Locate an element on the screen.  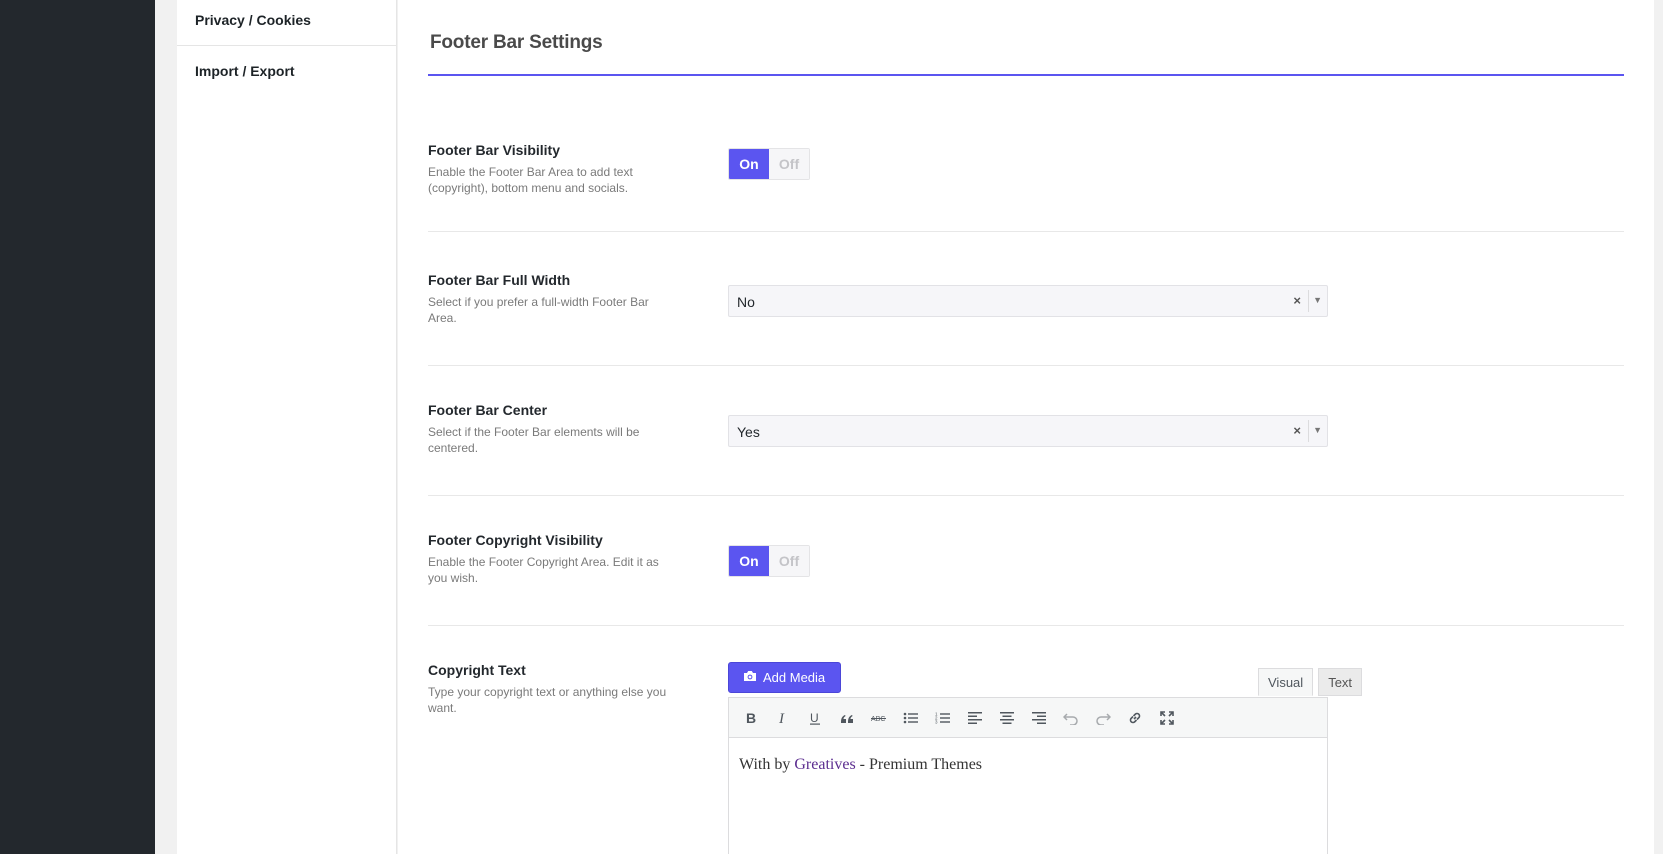
footer-copyright-visibility-toggle: On Off is located at coordinates (769, 561).